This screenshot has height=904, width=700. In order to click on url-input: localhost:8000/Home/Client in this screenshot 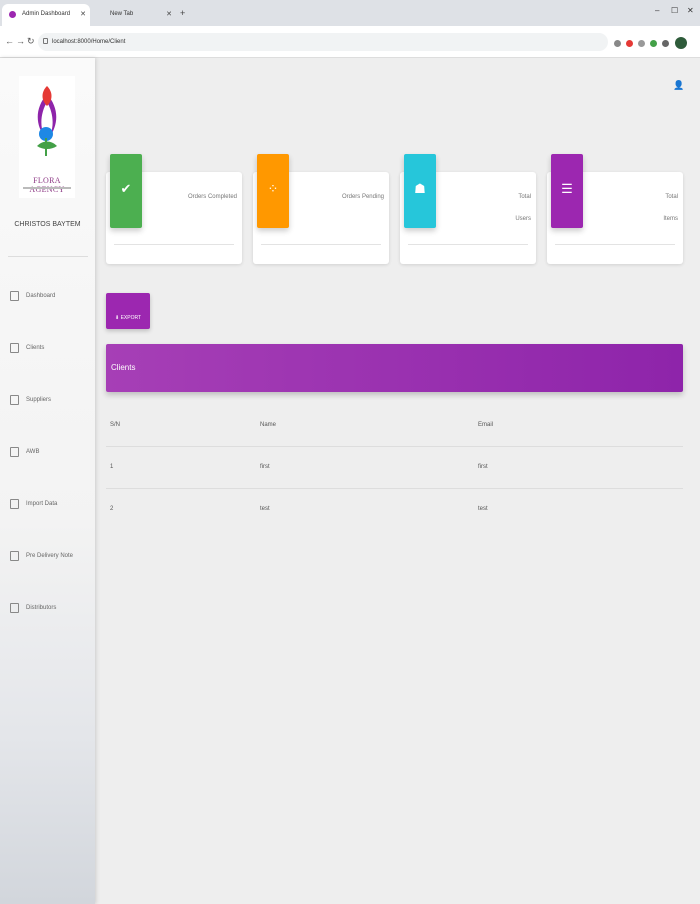, I will do `click(323, 42)`.